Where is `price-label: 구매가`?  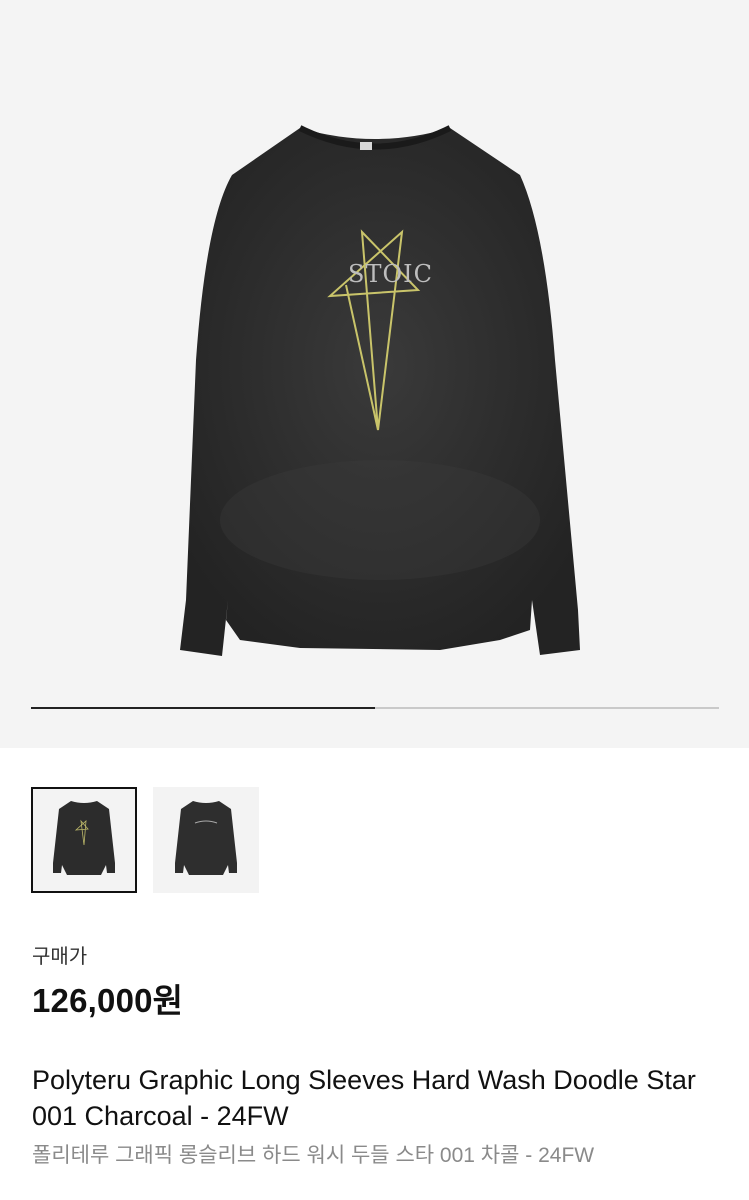
price-label: 구매가 is located at coordinates (60, 957).